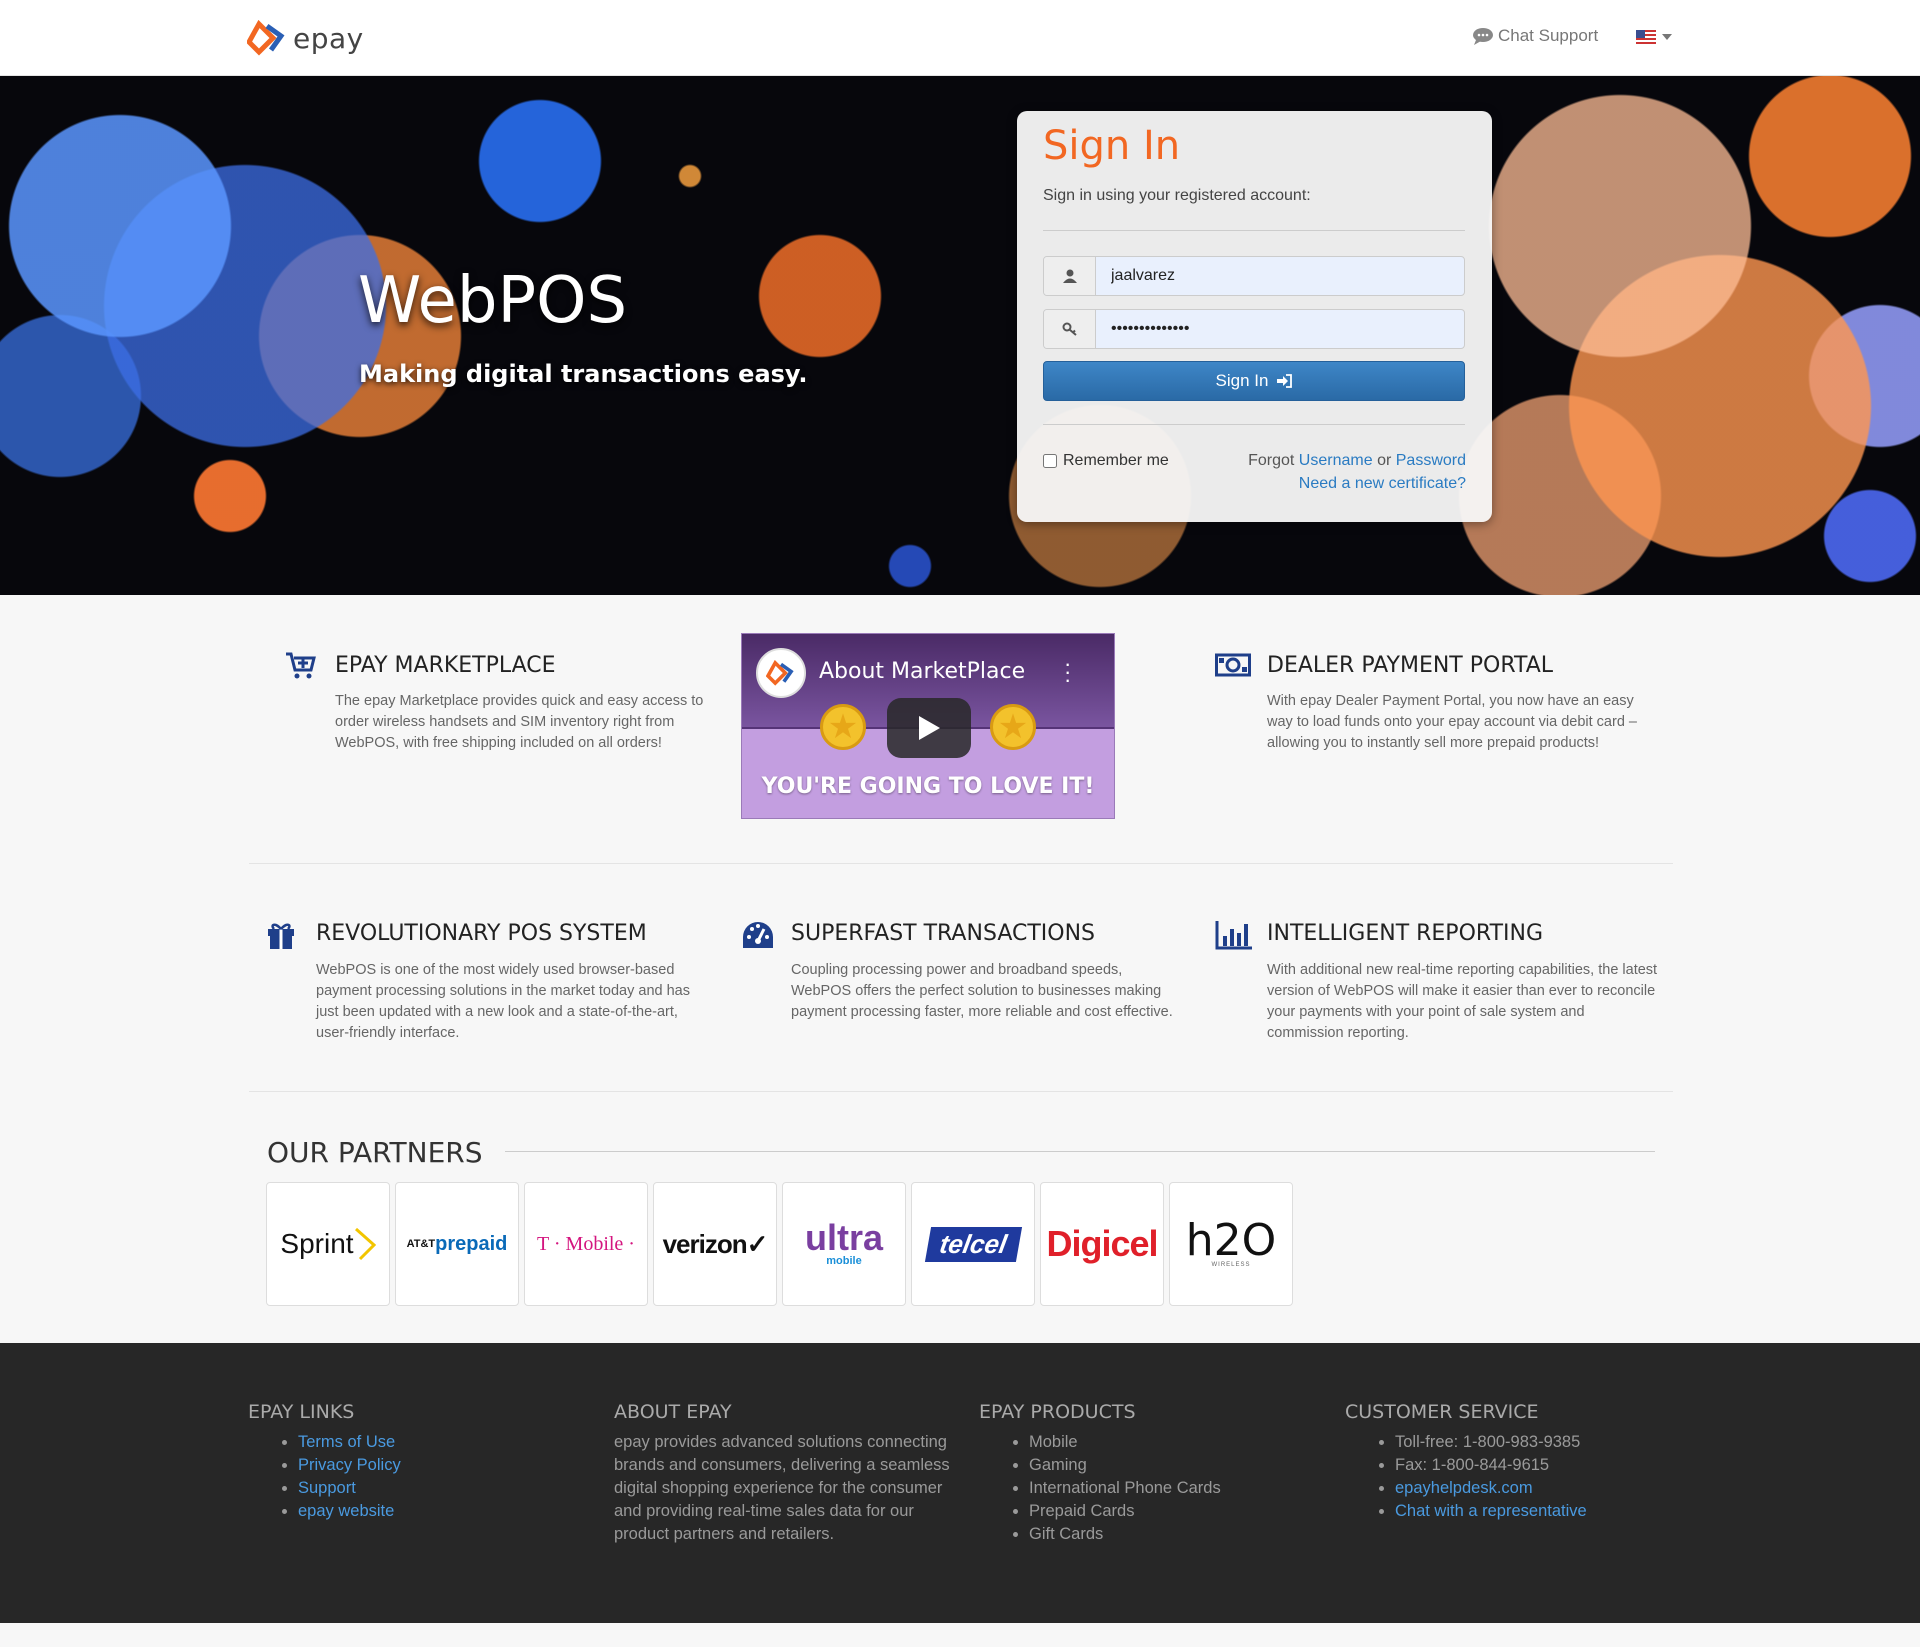 The width and height of the screenshot is (1920, 1647). Describe the element at coordinates (328, 1244) in the screenshot. I see `partner-sprint: Sprint` at that location.